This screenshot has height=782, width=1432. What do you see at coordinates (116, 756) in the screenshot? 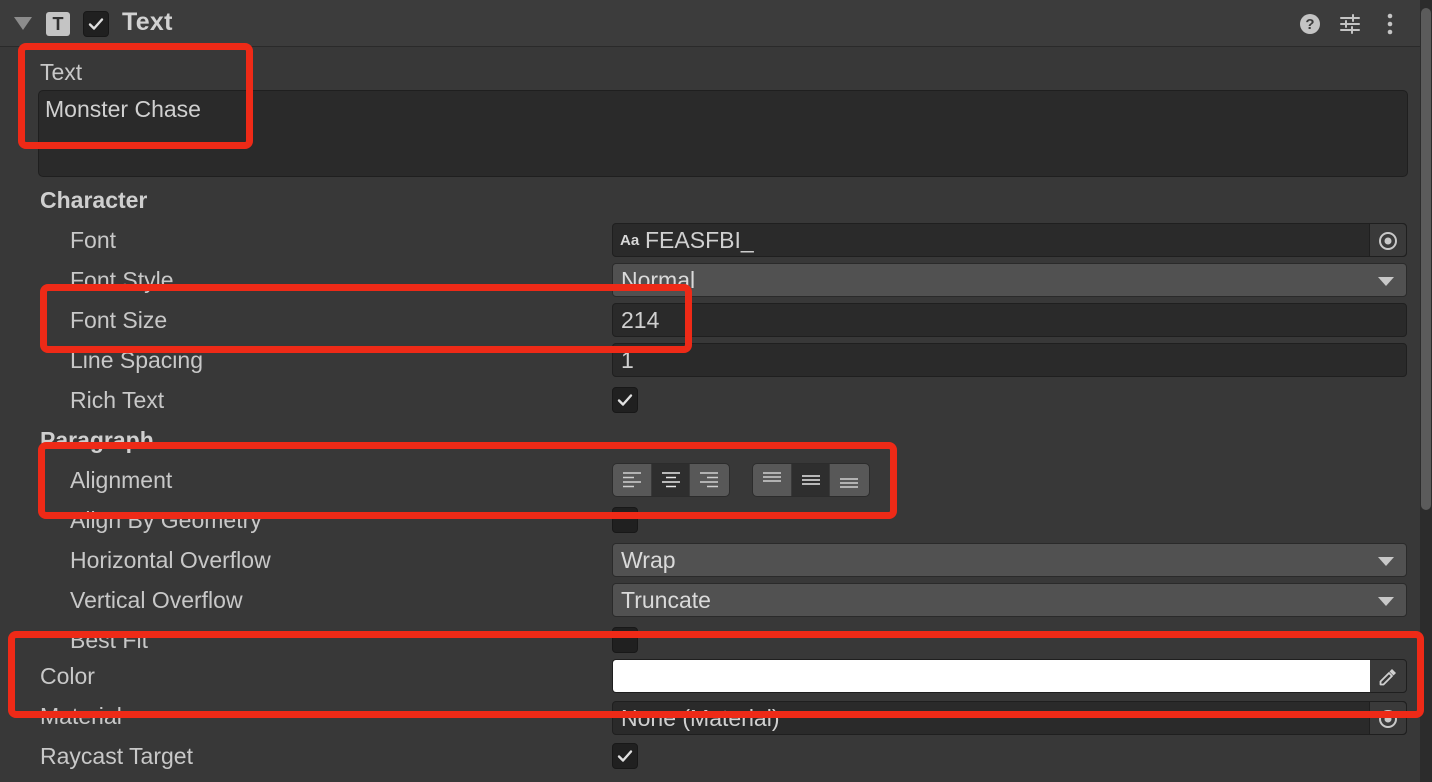
I see `raycast-target-label: Raycast Target` at bounding box center [116, 756].